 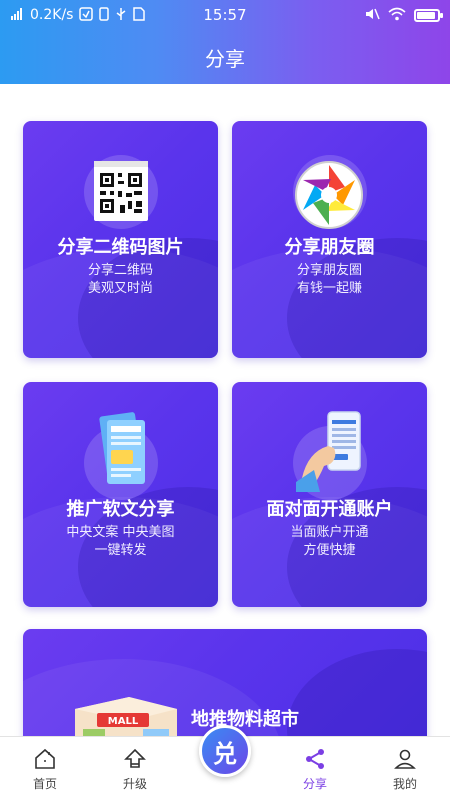 What do you see at coordinates (225, 15) in the screenshot?
I see `status-bar: 0.2K/s 15:57` at bounding box center [225, 15].